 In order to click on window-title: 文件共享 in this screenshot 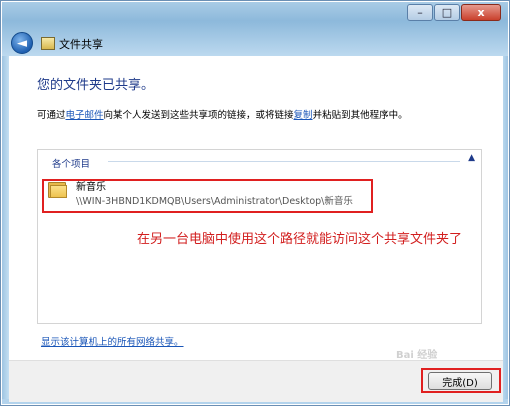, I will do `click(81, 44)`.